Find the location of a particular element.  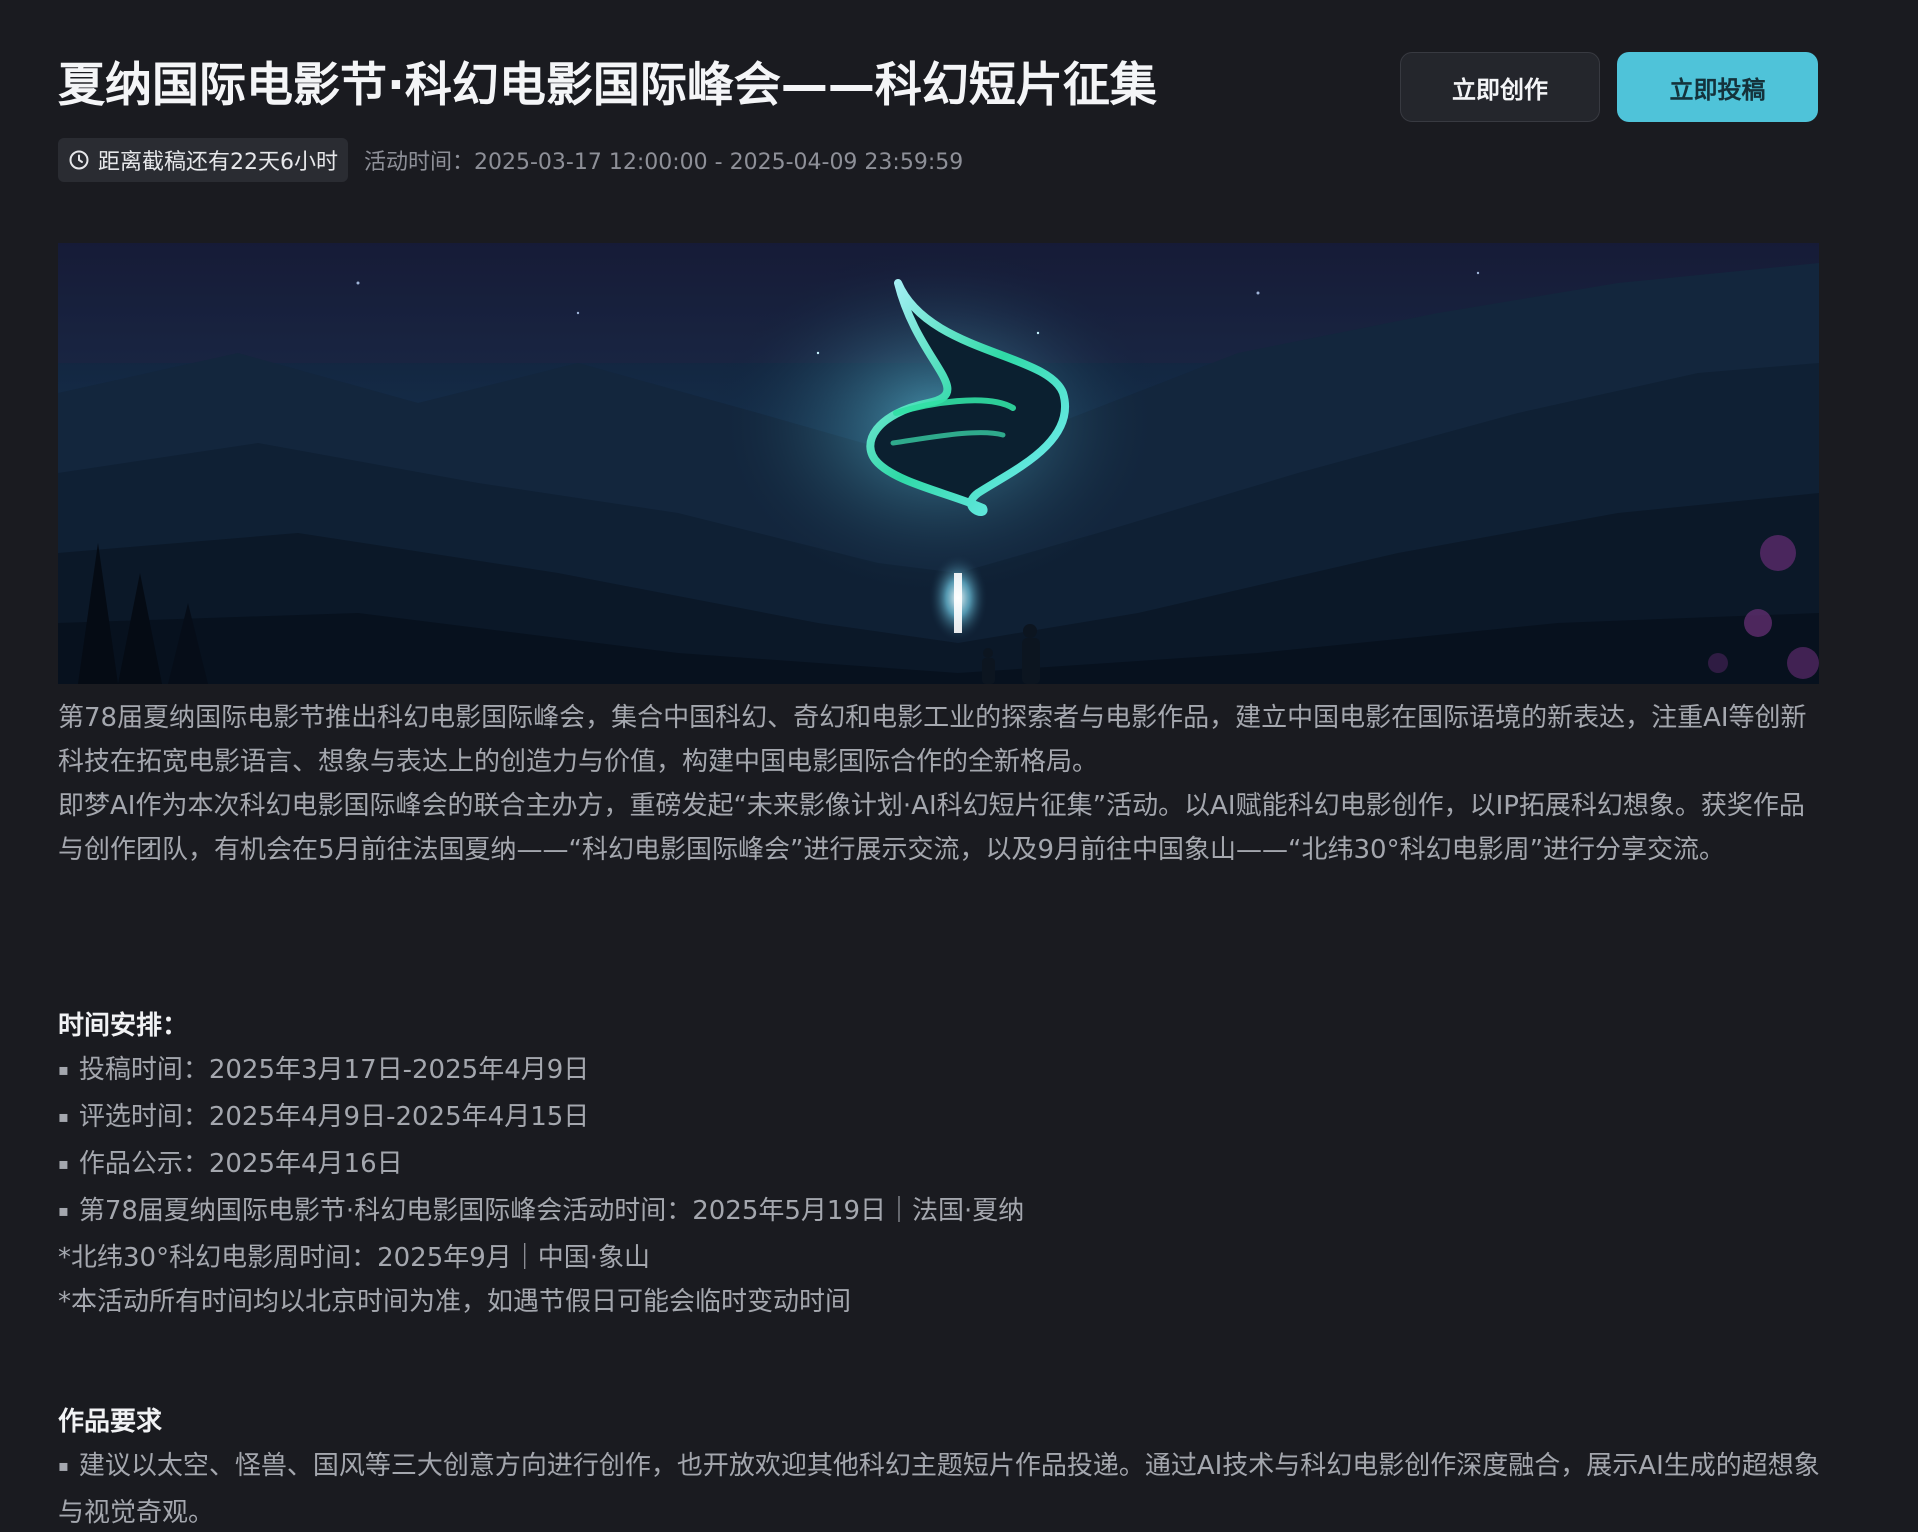

create-now-button: 立即创作 is located at coordinates (1500, 87).